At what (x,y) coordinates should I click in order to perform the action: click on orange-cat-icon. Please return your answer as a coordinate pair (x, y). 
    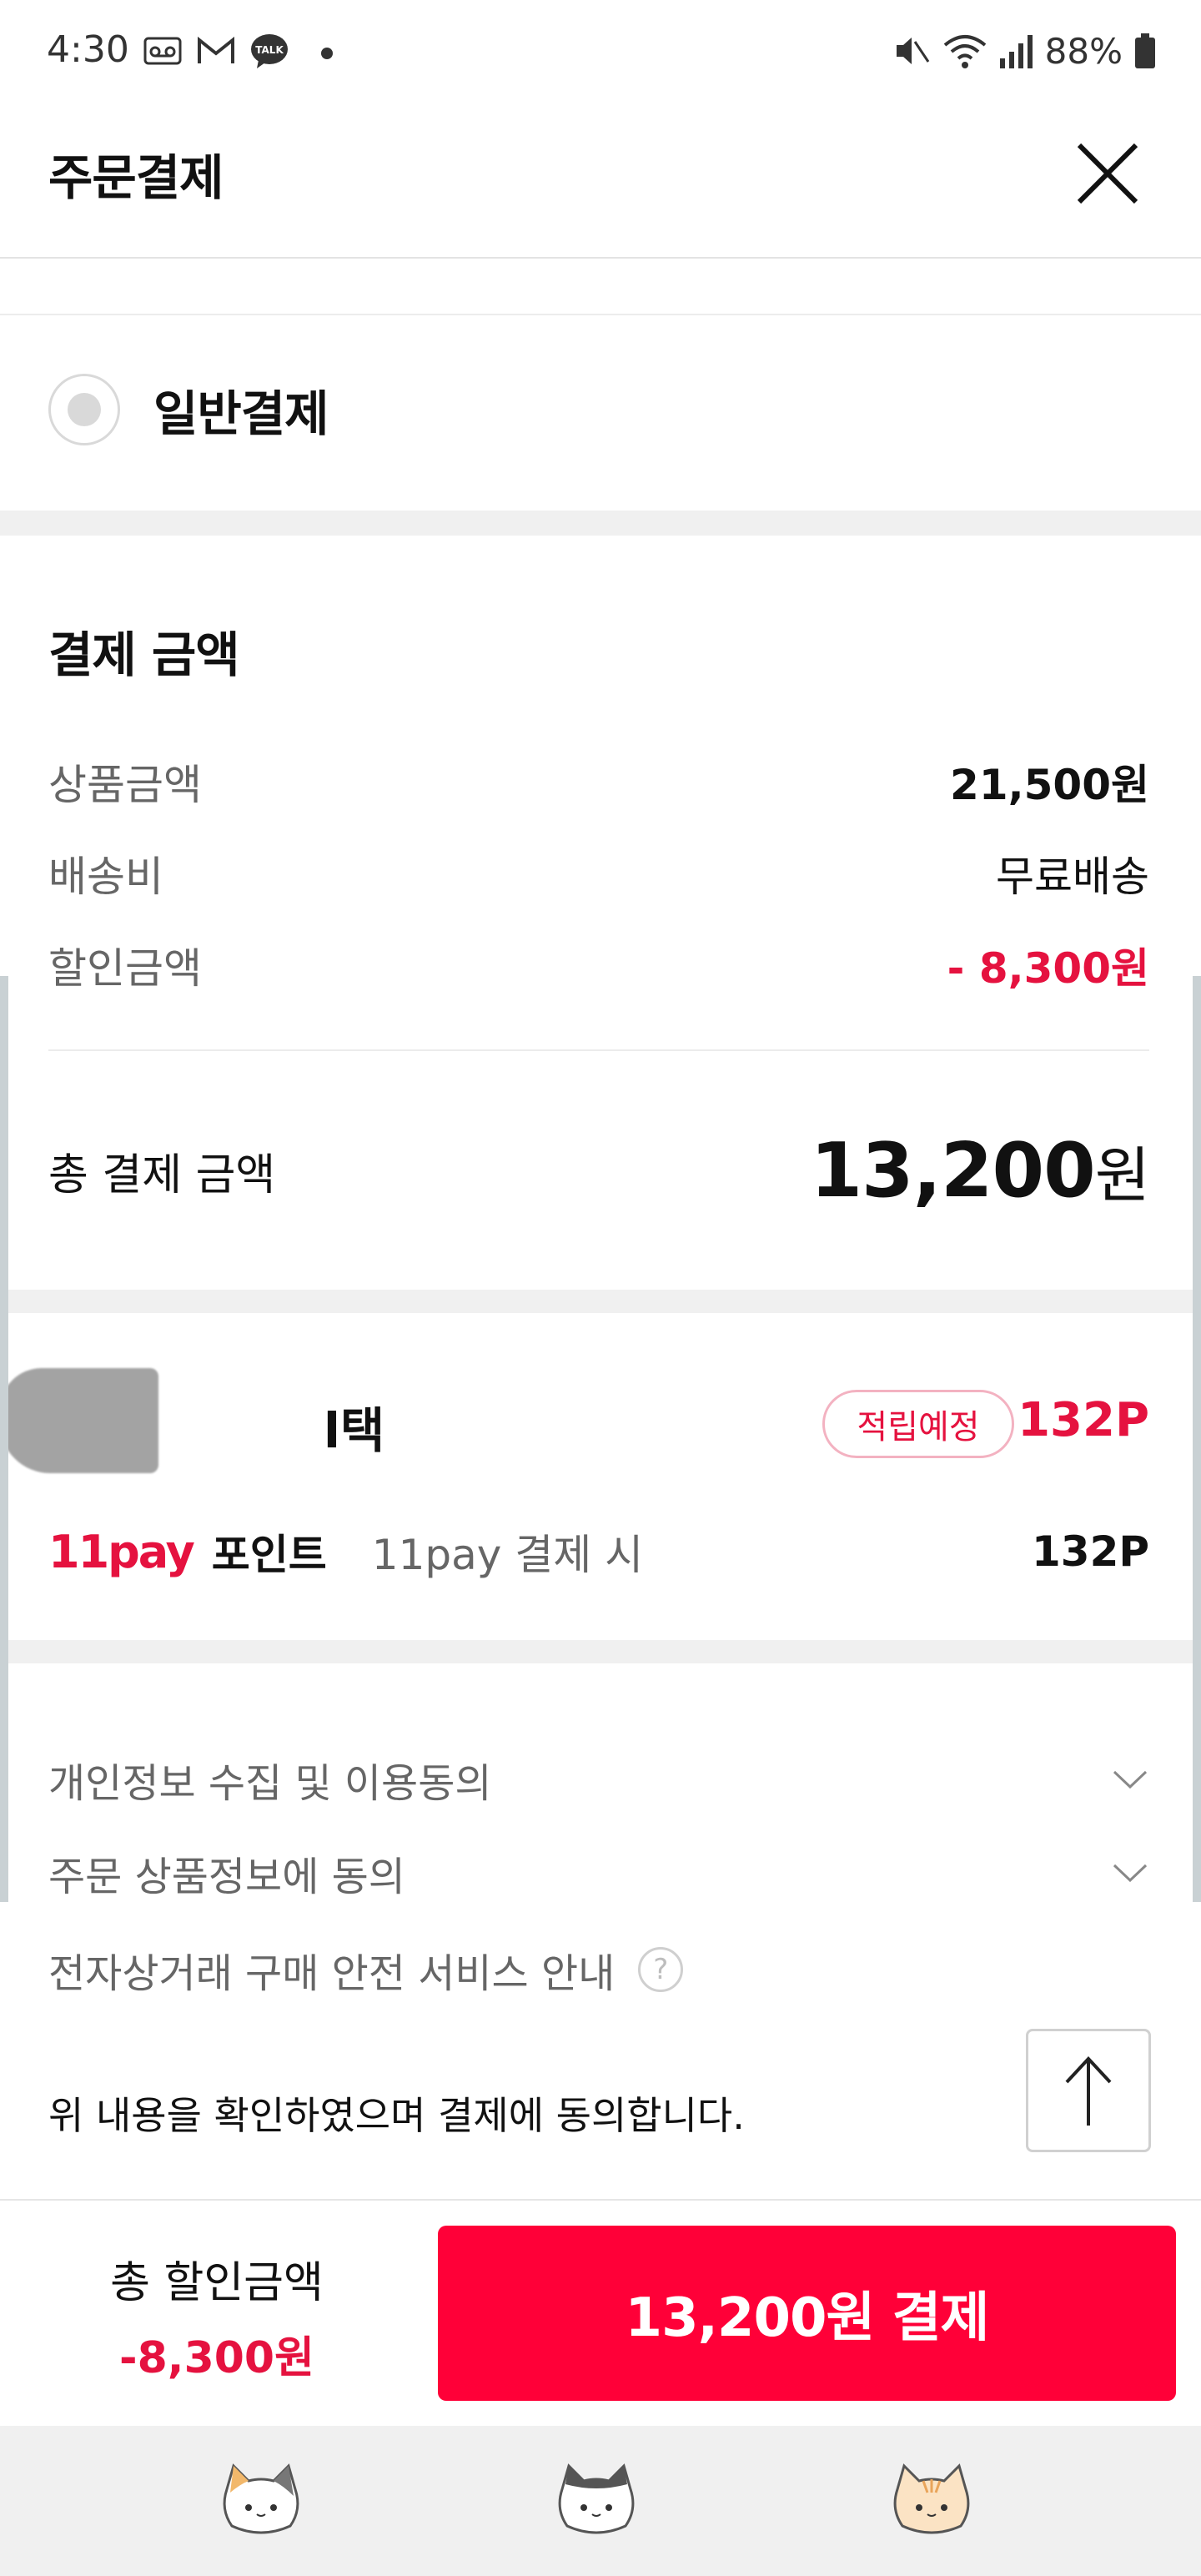
    Looking at the image, I should click on (932, 2501).